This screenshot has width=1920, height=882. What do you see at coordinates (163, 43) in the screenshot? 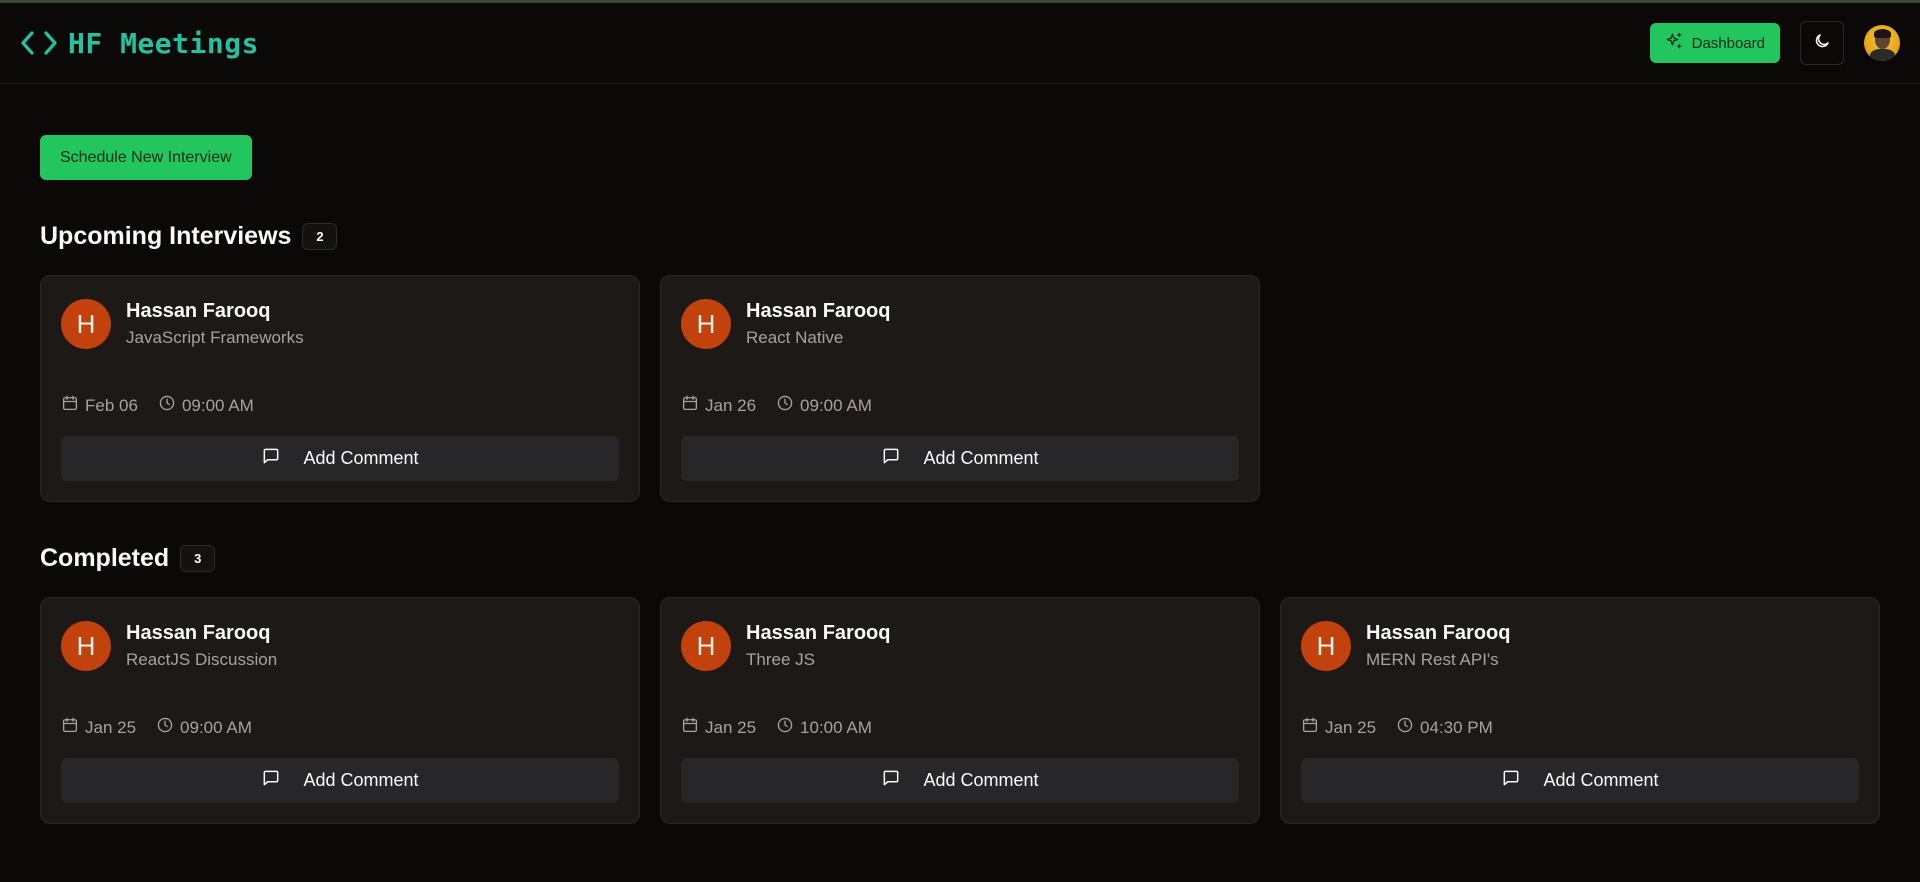
I see `brand-name: HF Meetings` at bounding box center [163, 43].